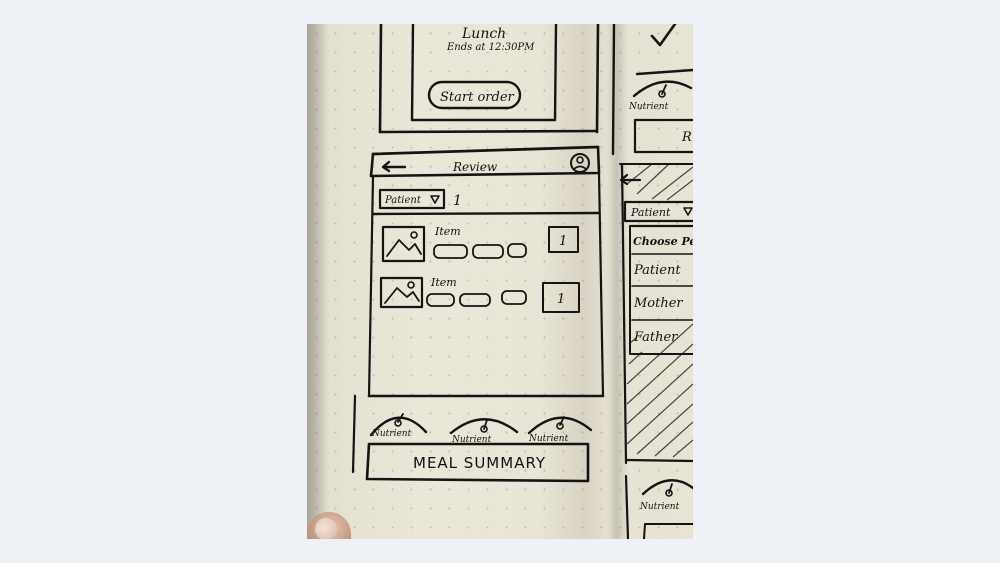 The image size is (1000, 563). I want to click on back-button, so click(394, 166).